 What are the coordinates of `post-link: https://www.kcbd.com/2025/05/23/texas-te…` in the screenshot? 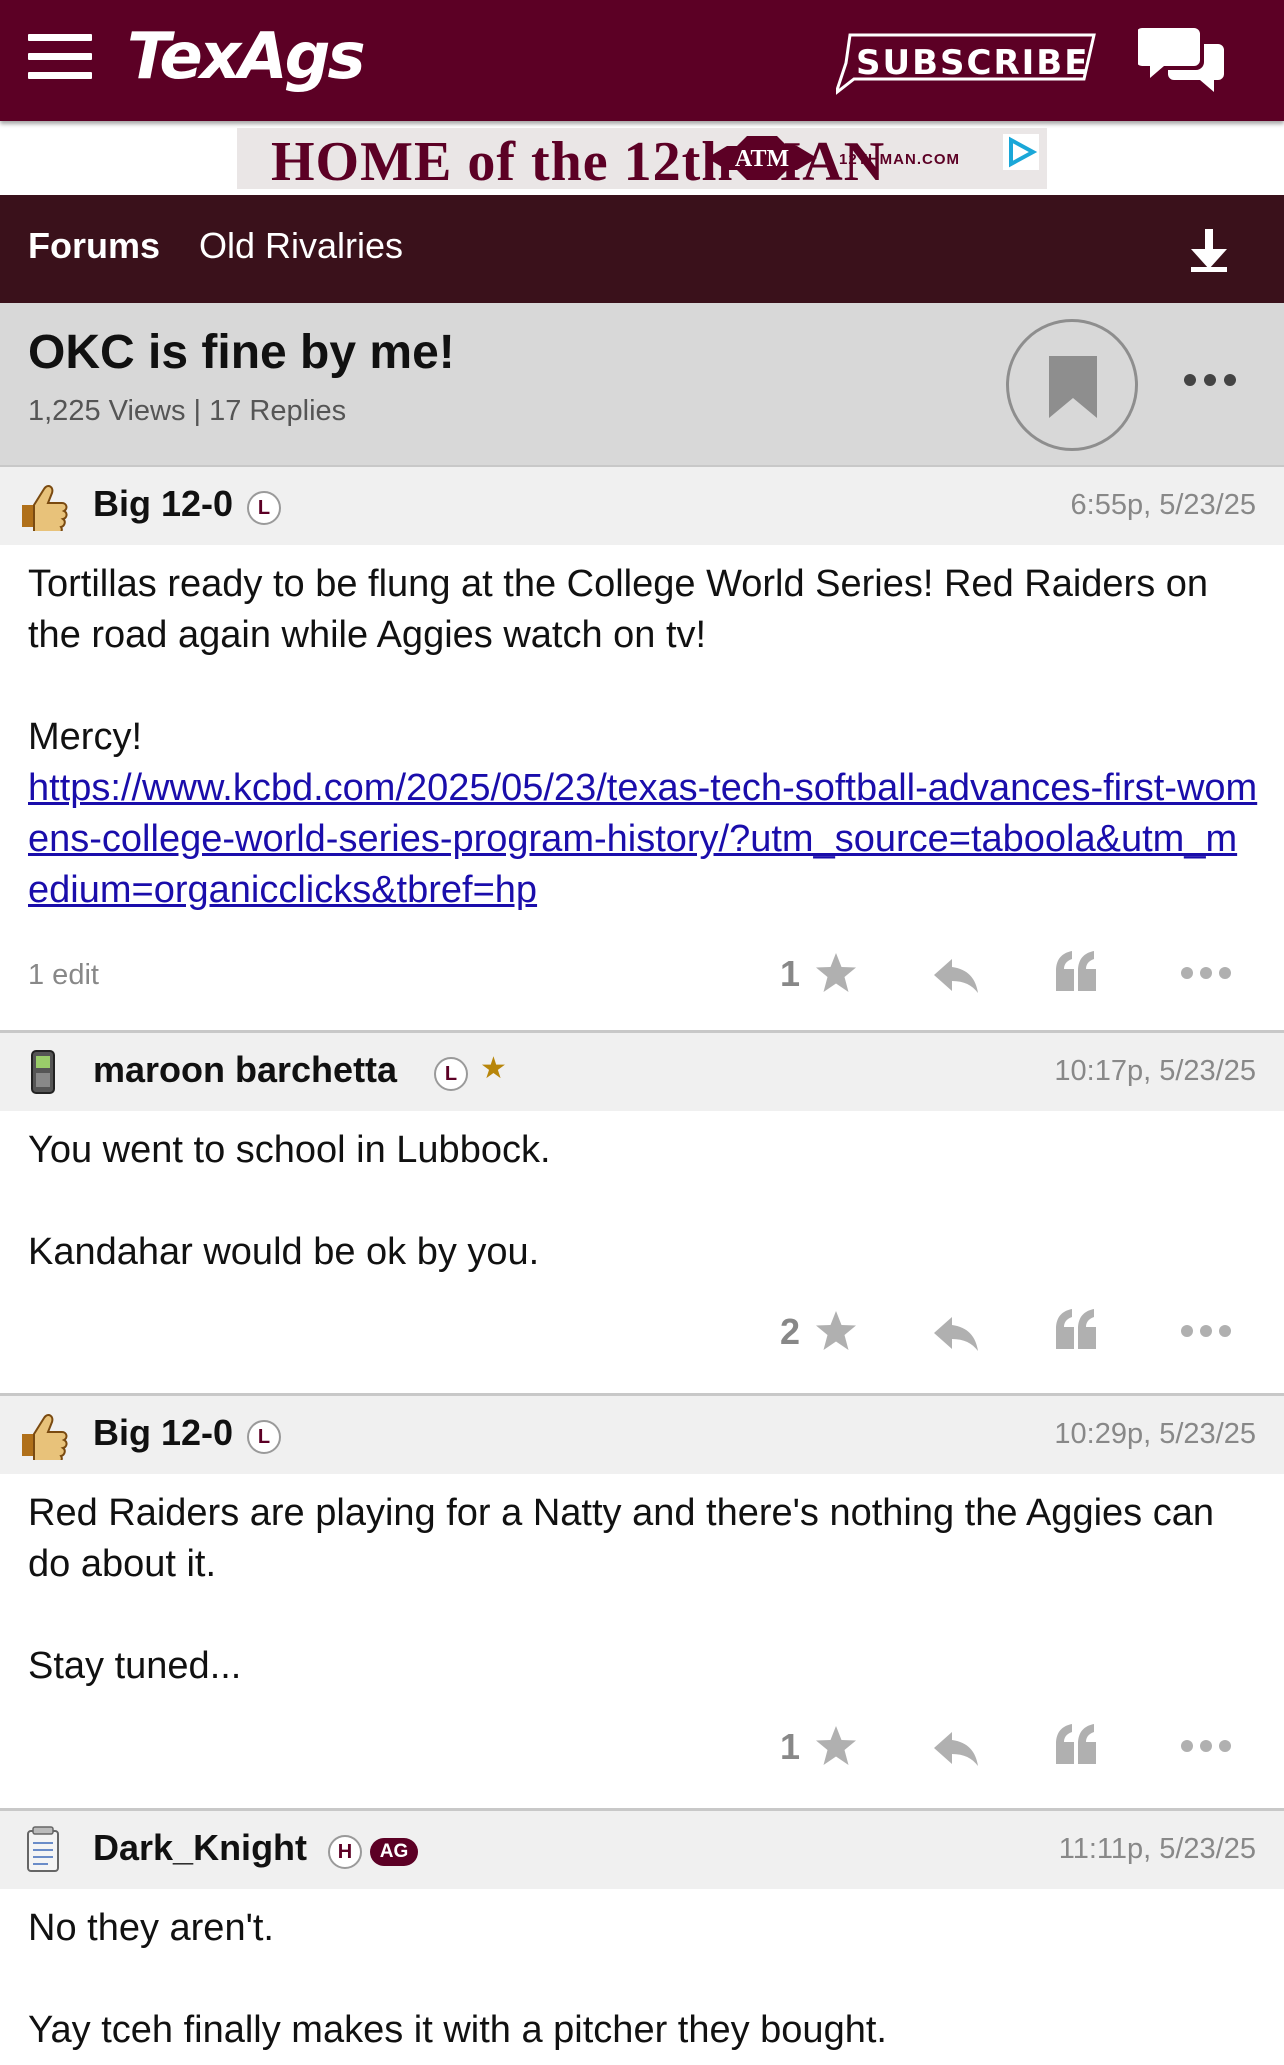 It's located at (642, 839).